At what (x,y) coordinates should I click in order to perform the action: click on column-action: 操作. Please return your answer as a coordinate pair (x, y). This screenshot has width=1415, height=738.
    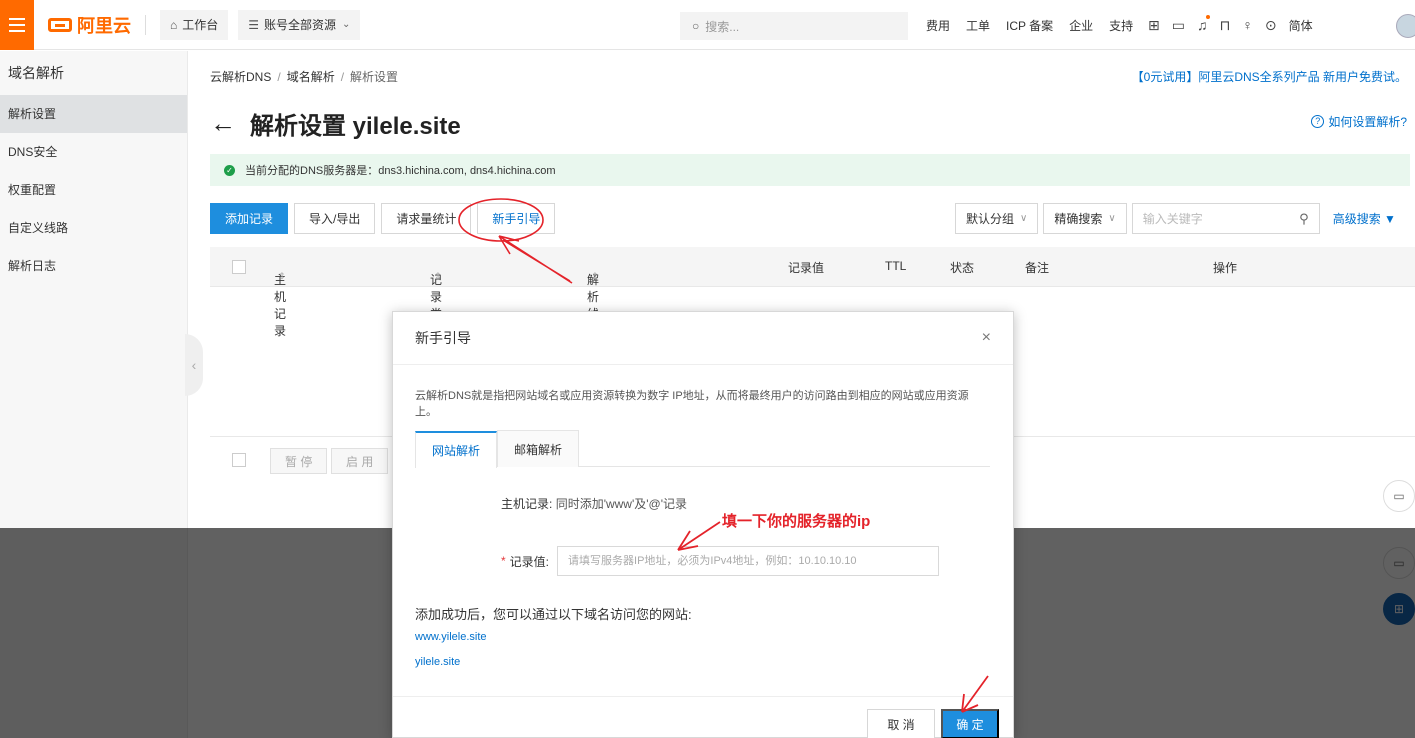
    Looking at the image, I should click on (1225, 268).